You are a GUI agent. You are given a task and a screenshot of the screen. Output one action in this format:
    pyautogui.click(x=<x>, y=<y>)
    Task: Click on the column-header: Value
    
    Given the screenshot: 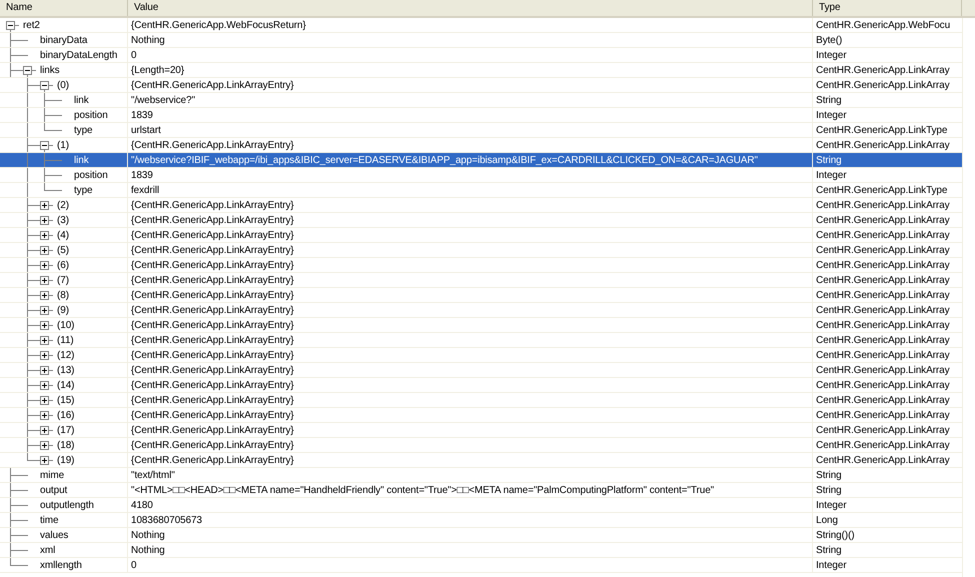 What is the action you would take?
    pyautogui.click(x=470, y=8)
    